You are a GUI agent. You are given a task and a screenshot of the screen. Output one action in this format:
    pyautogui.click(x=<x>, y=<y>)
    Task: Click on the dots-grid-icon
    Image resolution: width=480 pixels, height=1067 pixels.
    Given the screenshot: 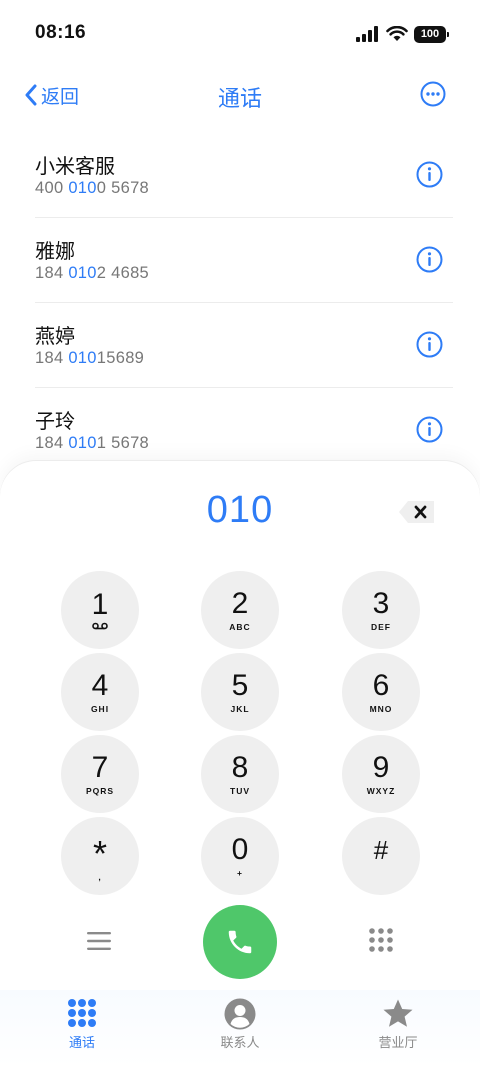 What is the action you would take?
    pyautogui.click(x=82, y=1013)
    